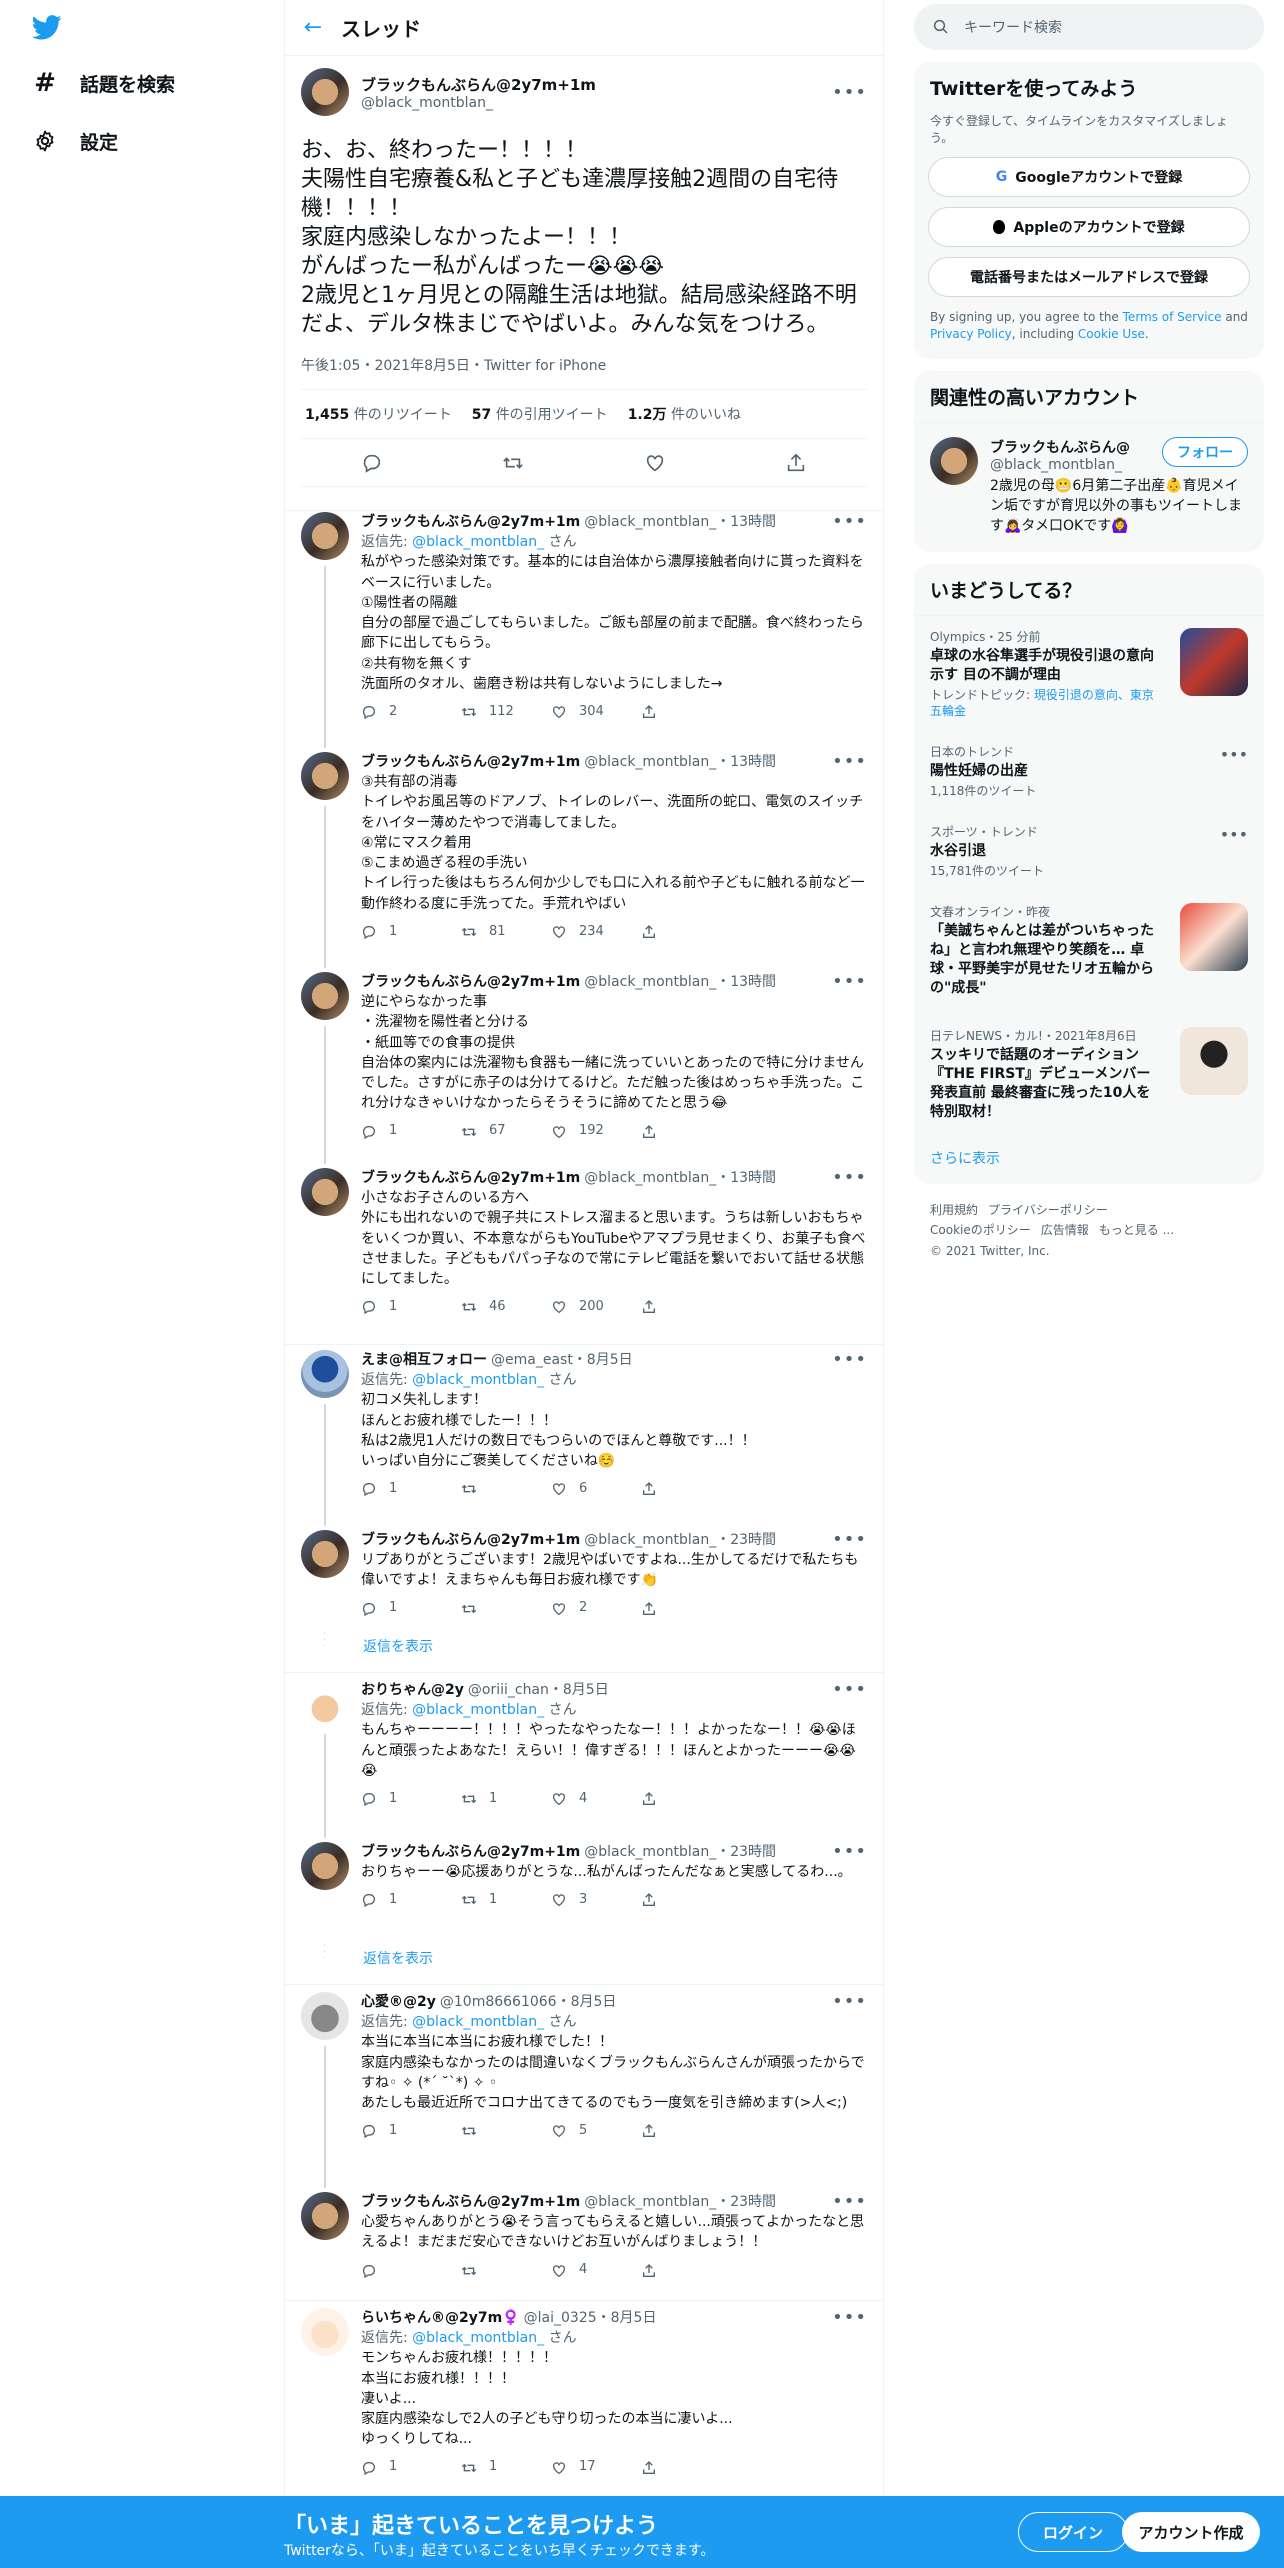 The width and height of the screenshot is (1284, 2568). What do you see at coordinates (73, 141) in the screenshot?
I see `nav-settings: 設定` at bounding box center [73, 141].